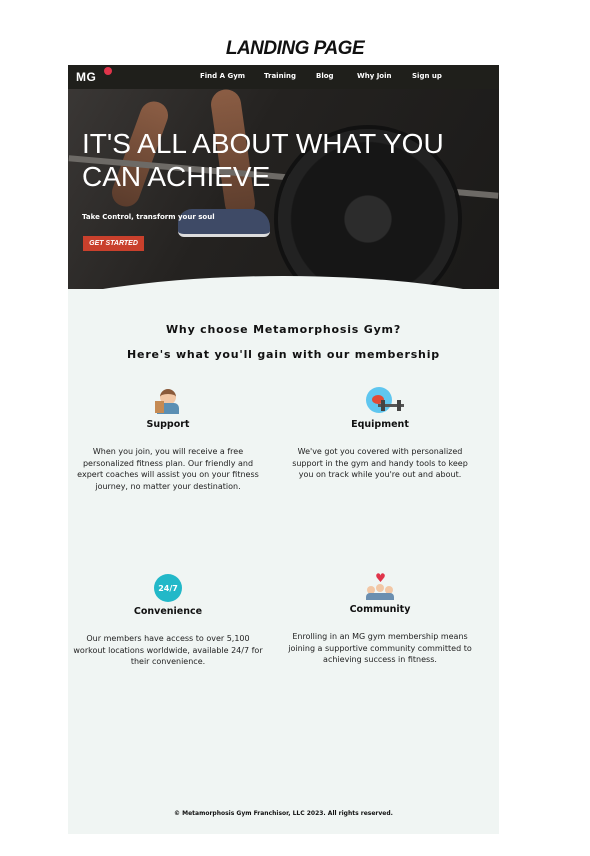 This screenshot has height=856, width=590. What do you see at coordinates (263, 160) in the screenshot?
I see `hero-headline: IT'S ALL ABOUT WHAT YOU CAN ACHIEVE` at bounding box center [263, 160].